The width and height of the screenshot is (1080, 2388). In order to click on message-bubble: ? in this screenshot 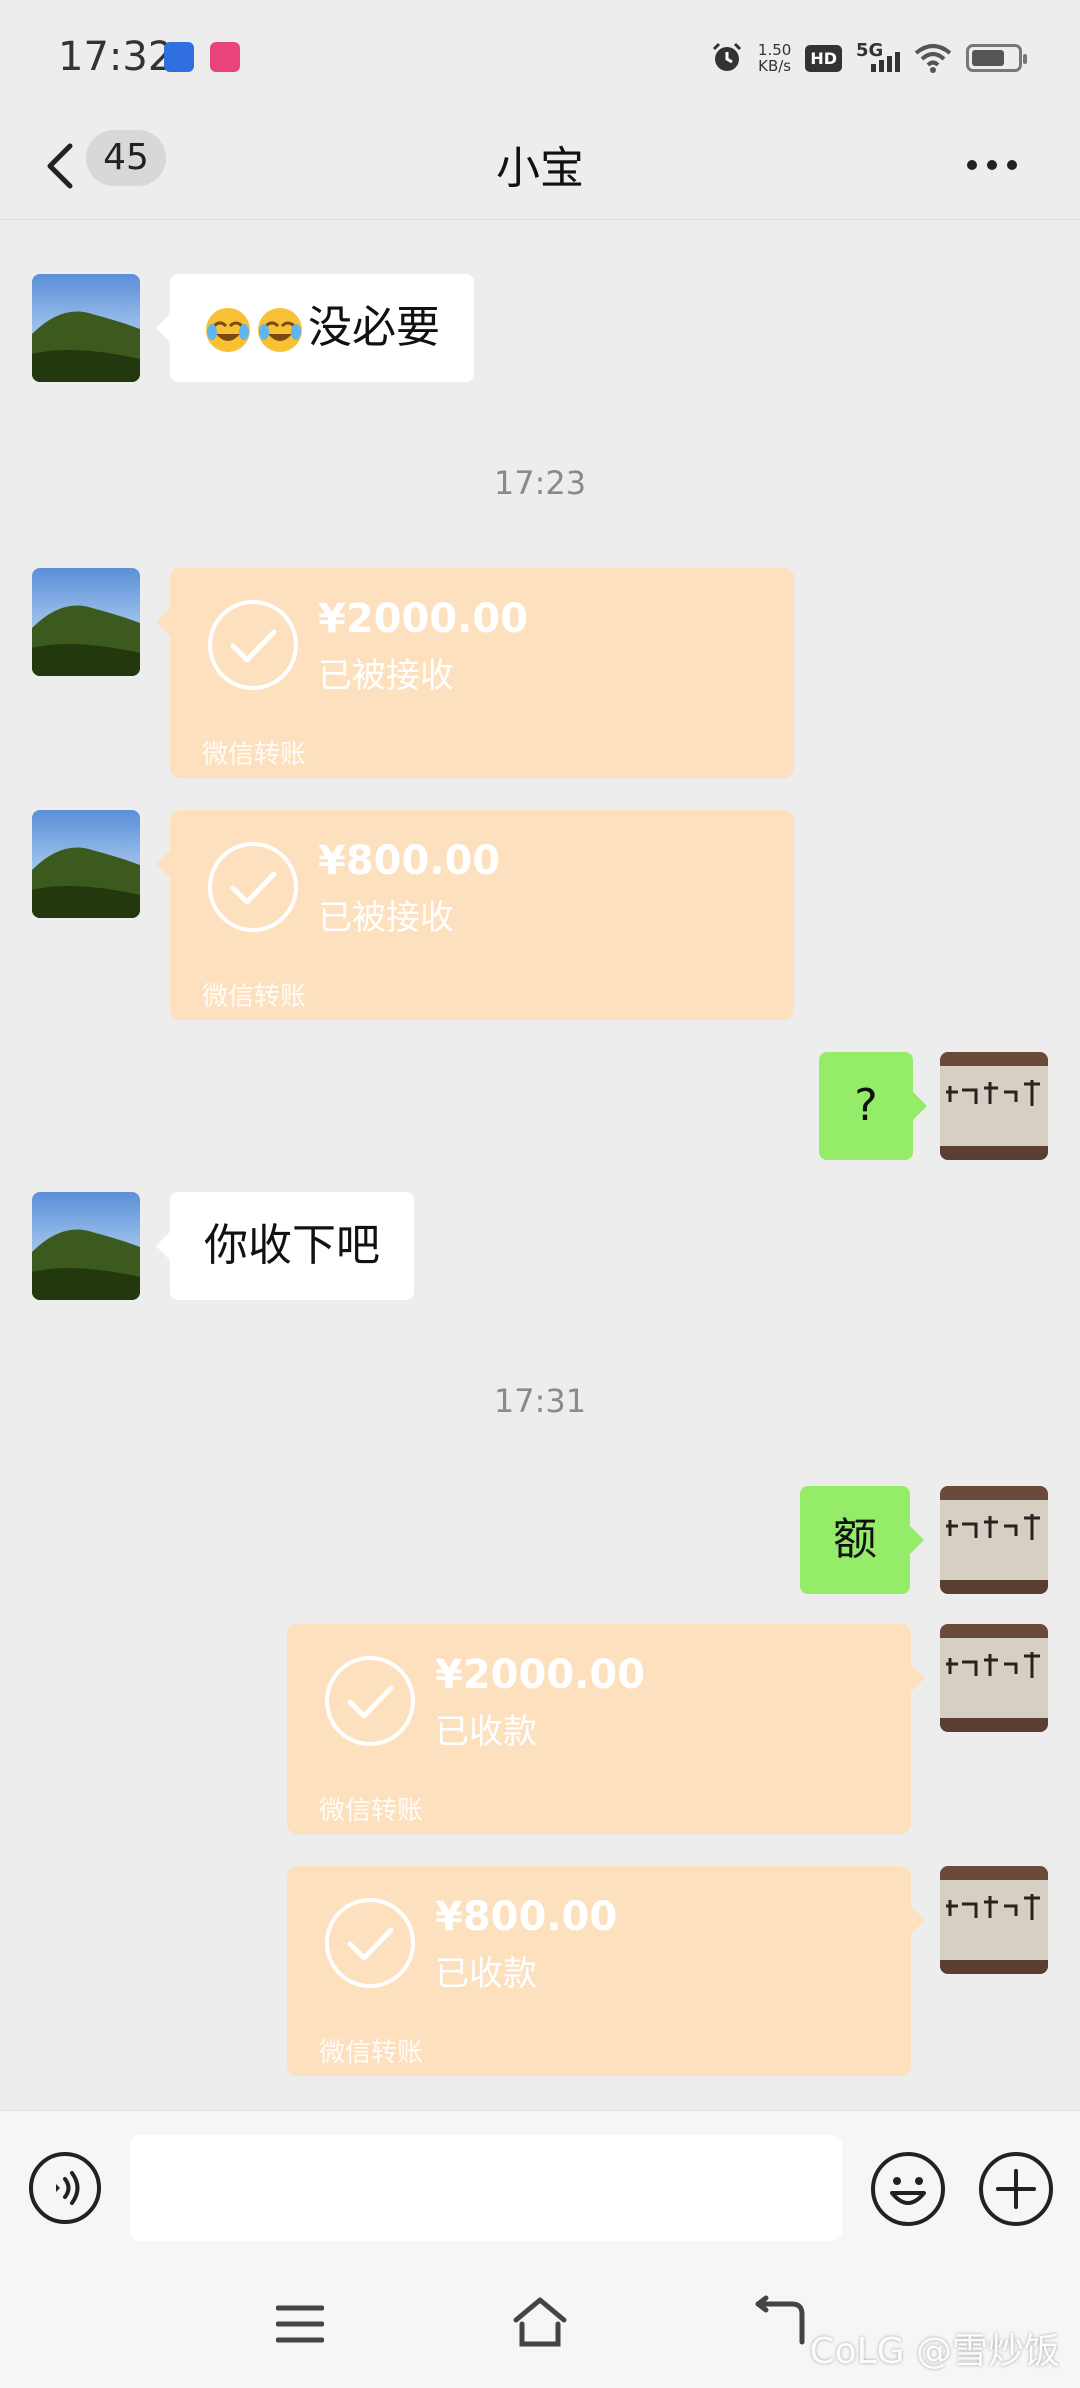, I will do `click(873, 1106)`.